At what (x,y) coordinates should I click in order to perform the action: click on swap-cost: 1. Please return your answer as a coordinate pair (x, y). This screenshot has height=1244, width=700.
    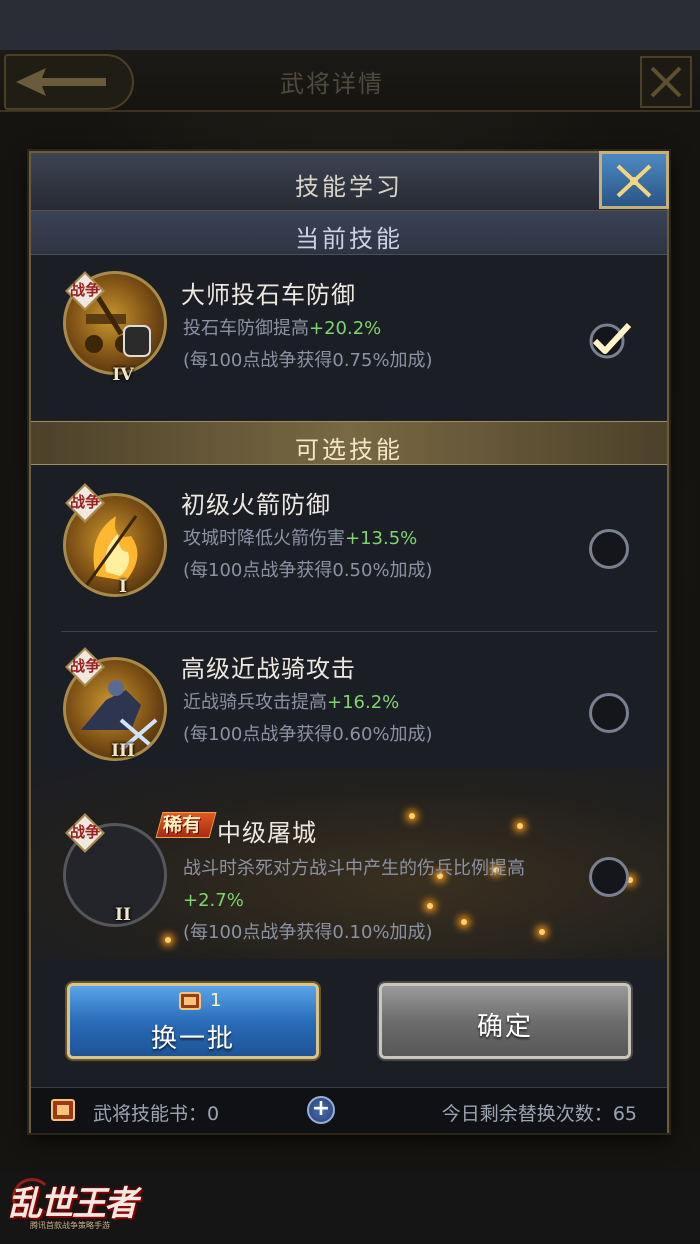
    Looking at the image, I should click on (216, 1000).